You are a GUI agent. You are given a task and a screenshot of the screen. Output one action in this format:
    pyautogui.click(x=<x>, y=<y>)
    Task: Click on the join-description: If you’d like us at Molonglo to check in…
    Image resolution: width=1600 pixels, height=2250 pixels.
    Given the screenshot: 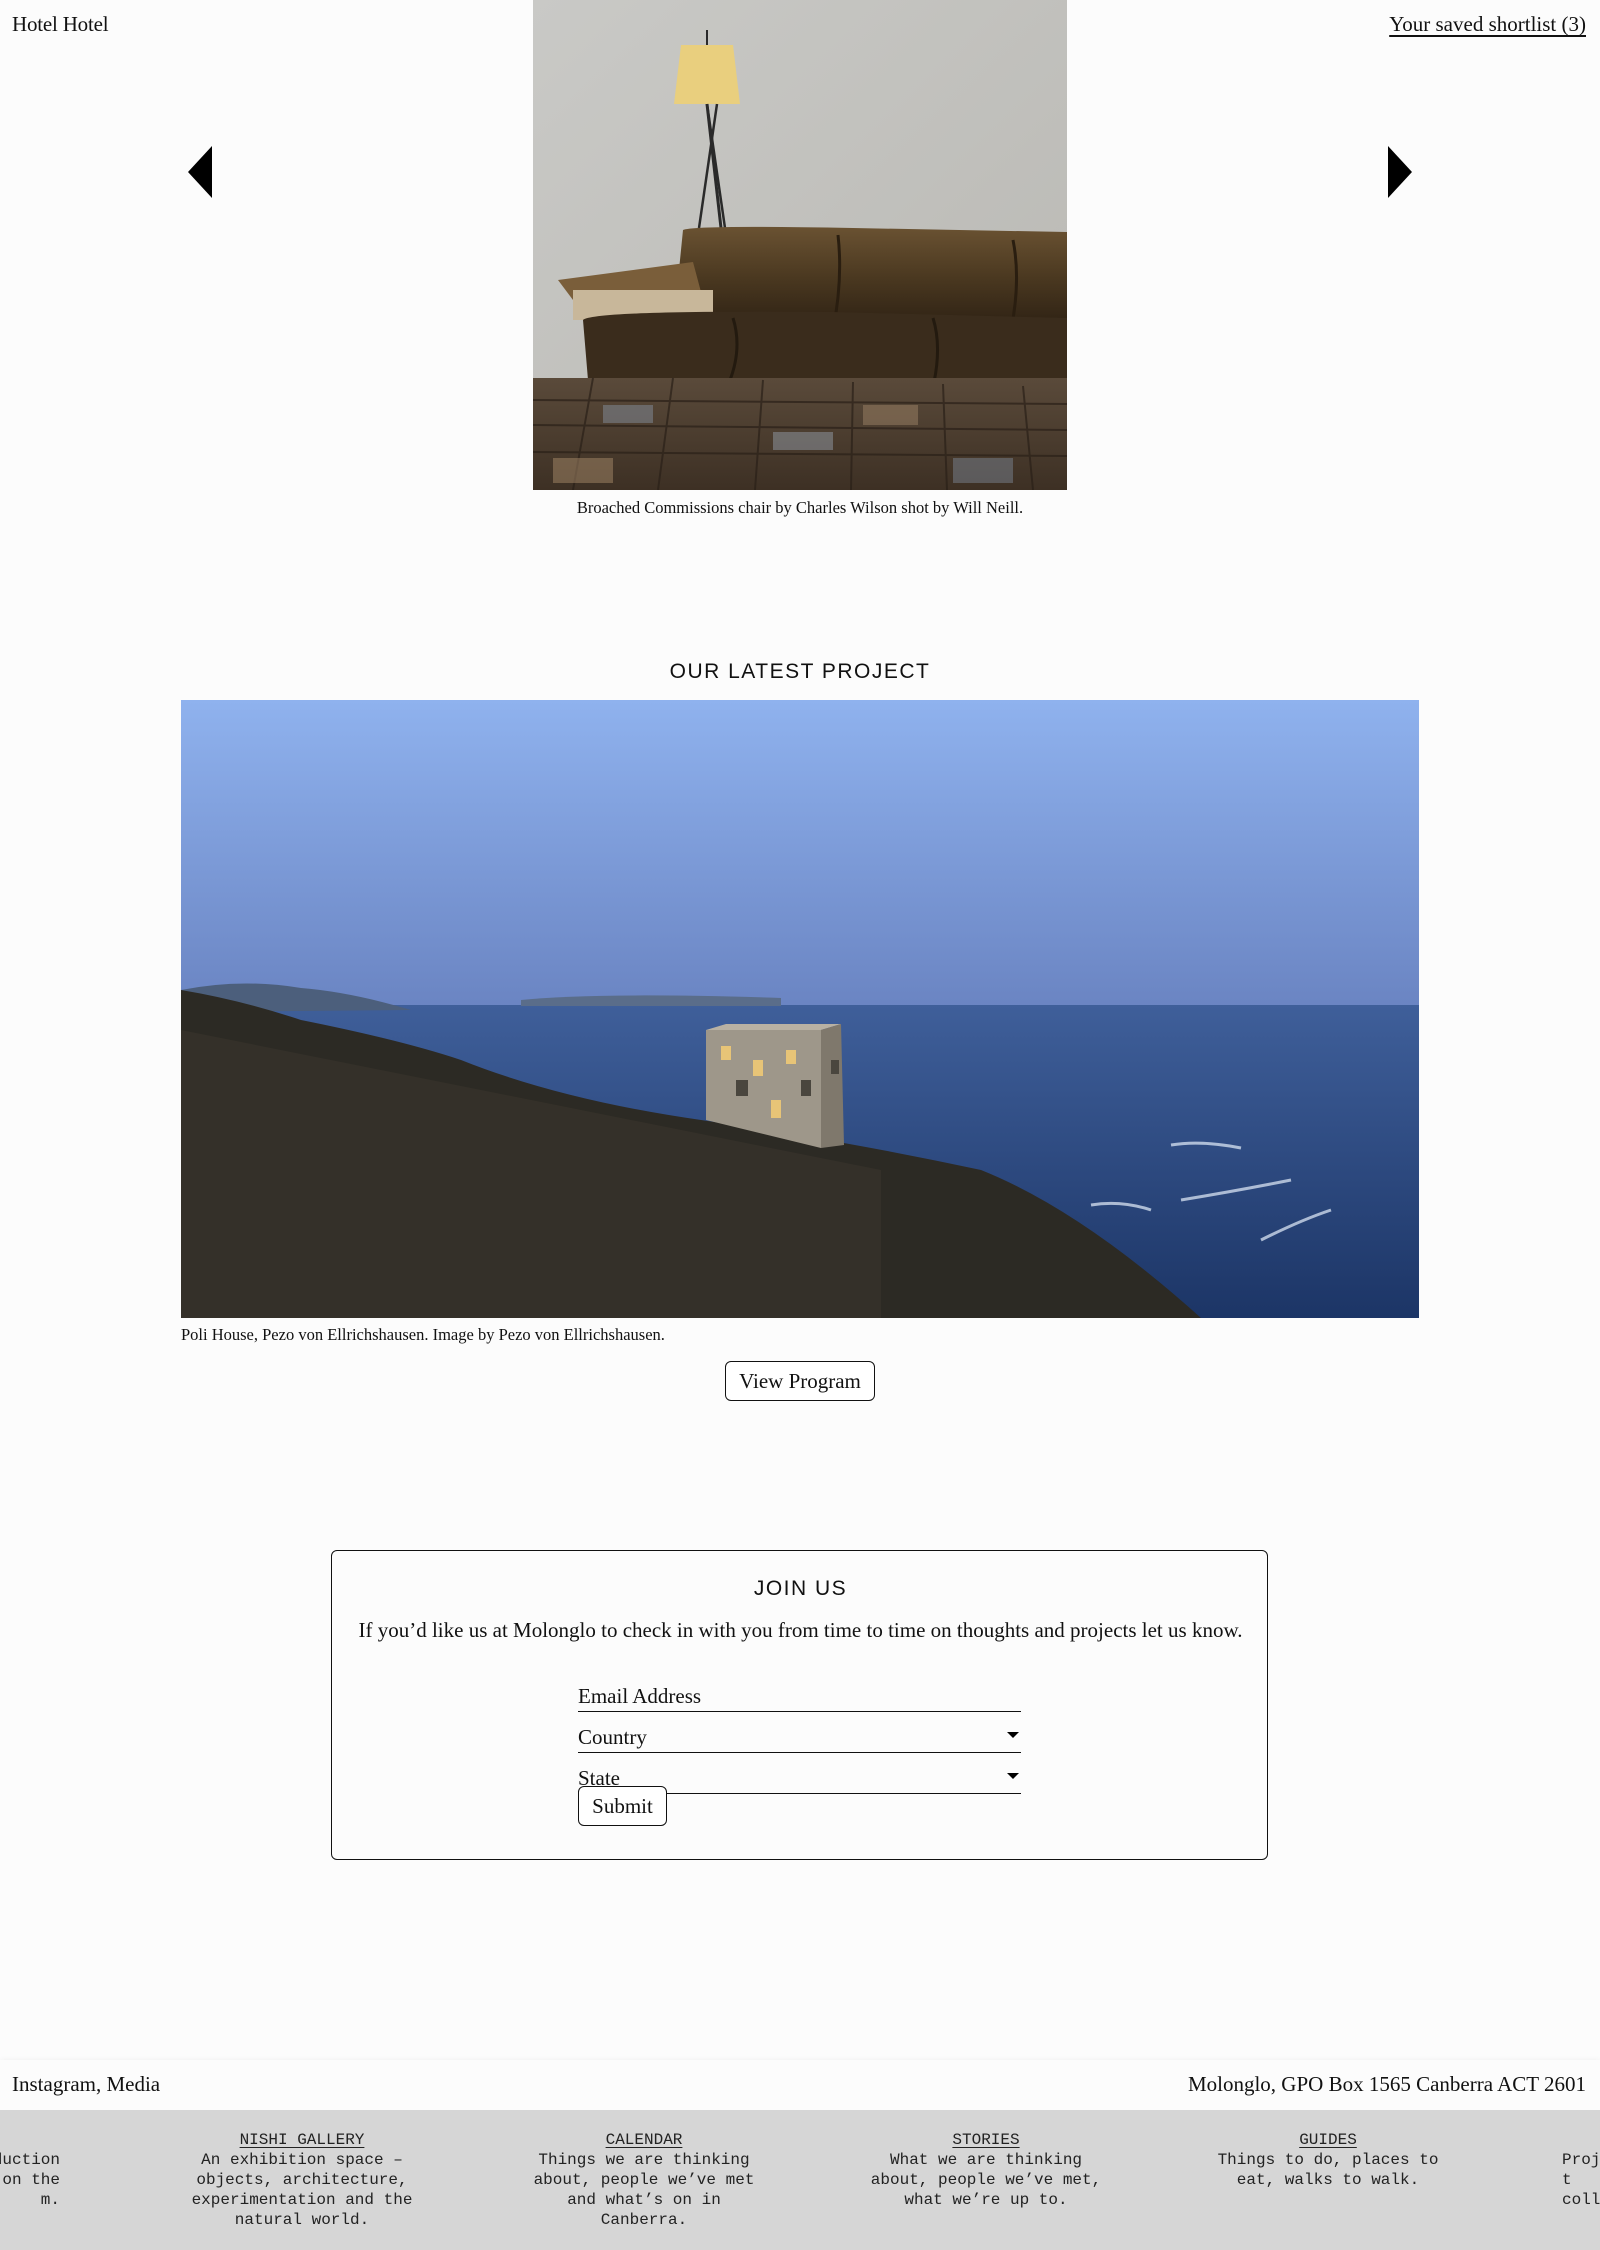 What is the action you would take?
    pyautogui.click(x=800, y=1630)
    